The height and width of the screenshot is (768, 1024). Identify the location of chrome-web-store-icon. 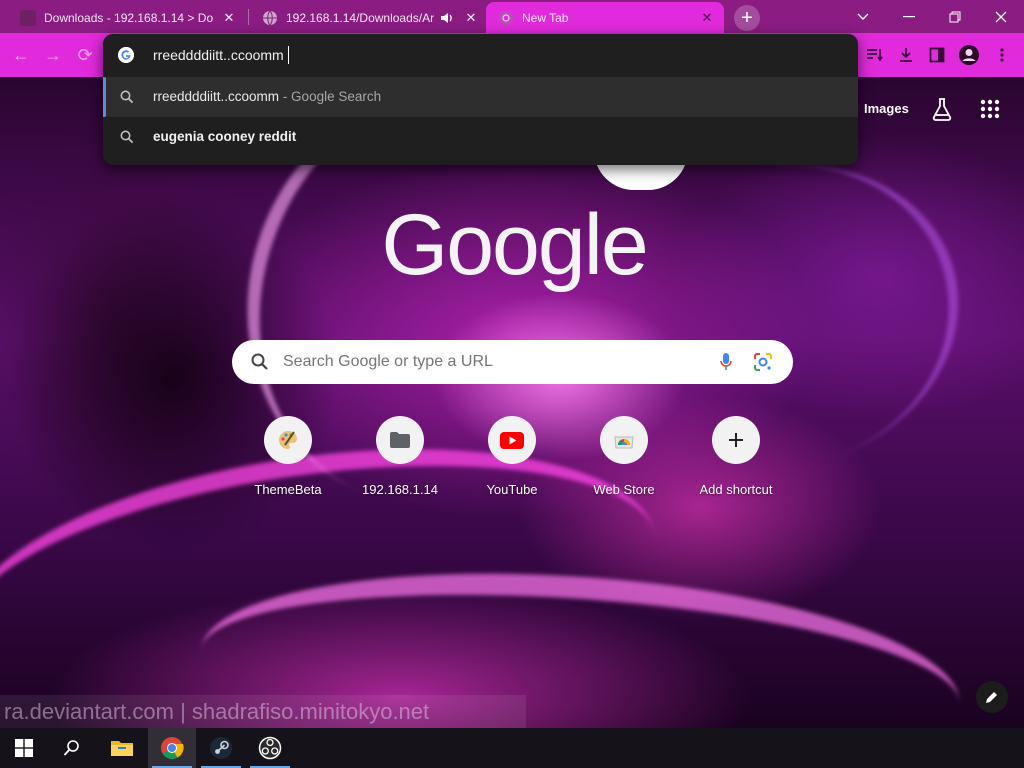
(624, 442).